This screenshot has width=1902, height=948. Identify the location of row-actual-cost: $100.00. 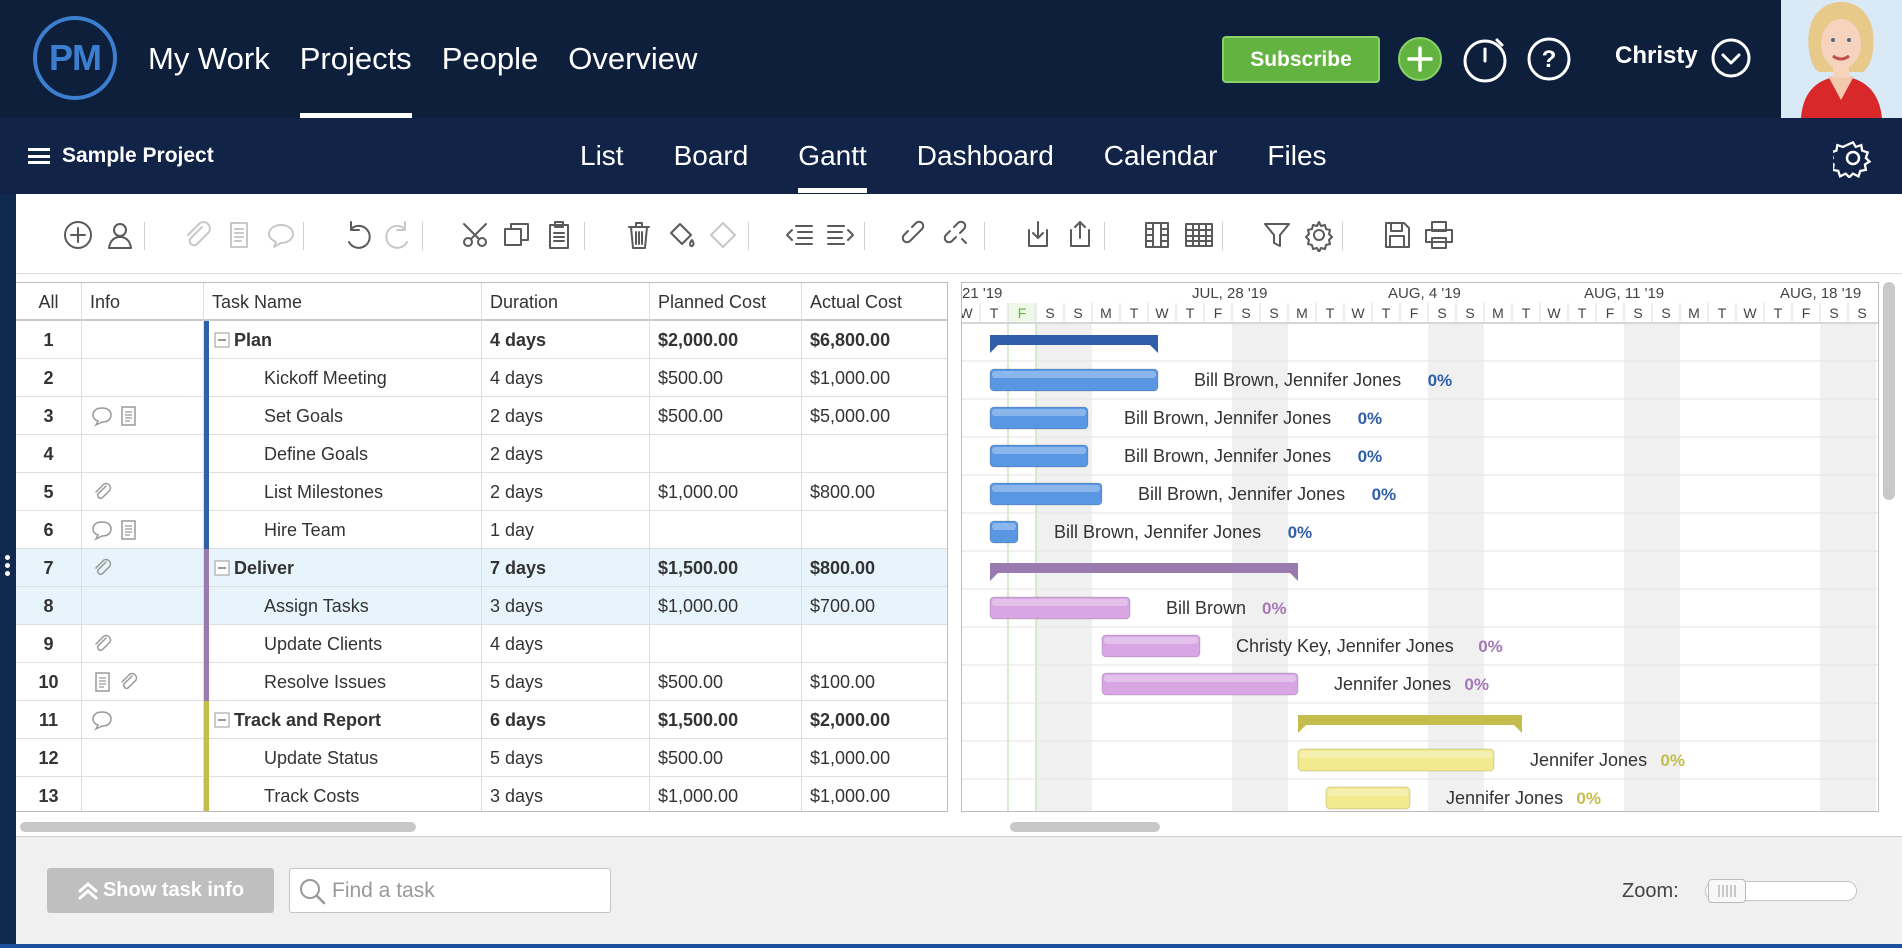
(874, 682).